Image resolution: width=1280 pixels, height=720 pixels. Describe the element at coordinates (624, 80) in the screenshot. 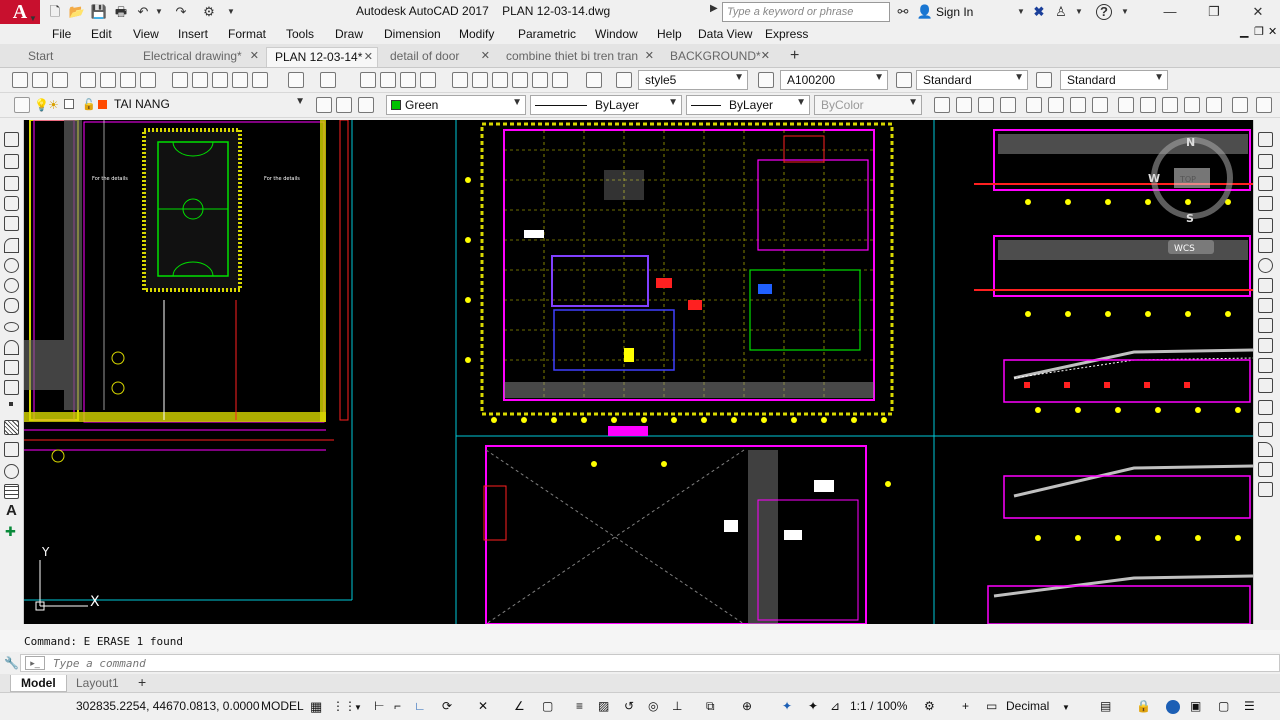

I see `text-style-icon` at that location.